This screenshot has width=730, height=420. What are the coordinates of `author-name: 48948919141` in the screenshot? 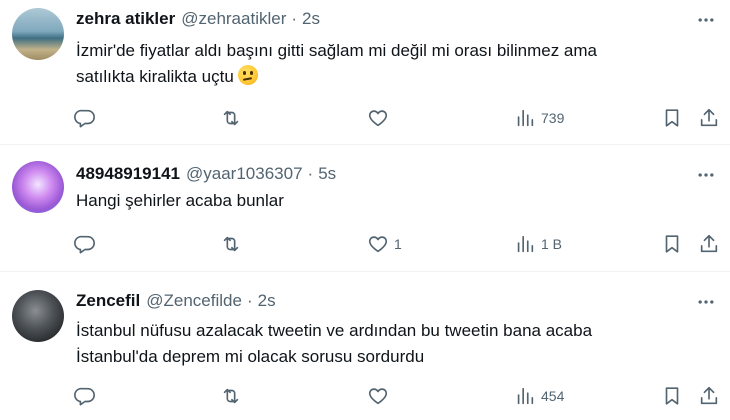 It's located at (128, 174).